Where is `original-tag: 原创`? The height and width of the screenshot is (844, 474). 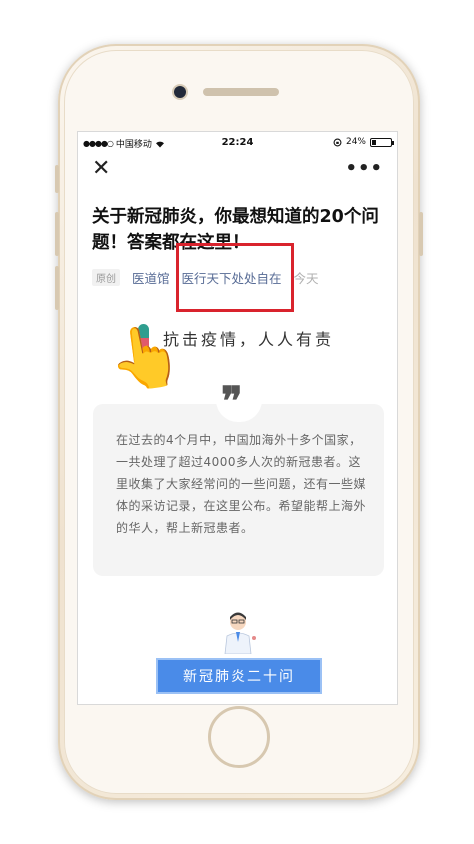
original-tag: 原创 is located at coordinates (106, 277).